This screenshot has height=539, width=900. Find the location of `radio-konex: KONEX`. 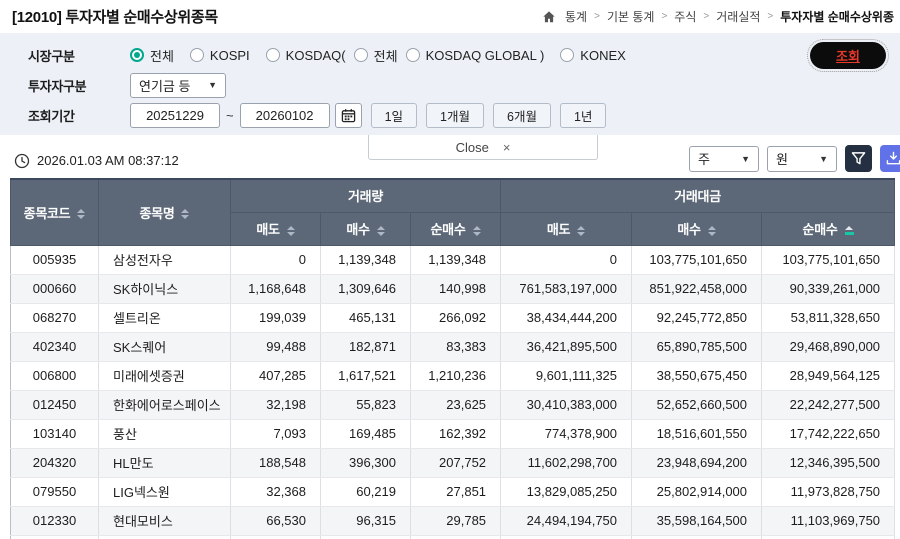

radio-konex: KONEX is located at coordinates (593, 55).